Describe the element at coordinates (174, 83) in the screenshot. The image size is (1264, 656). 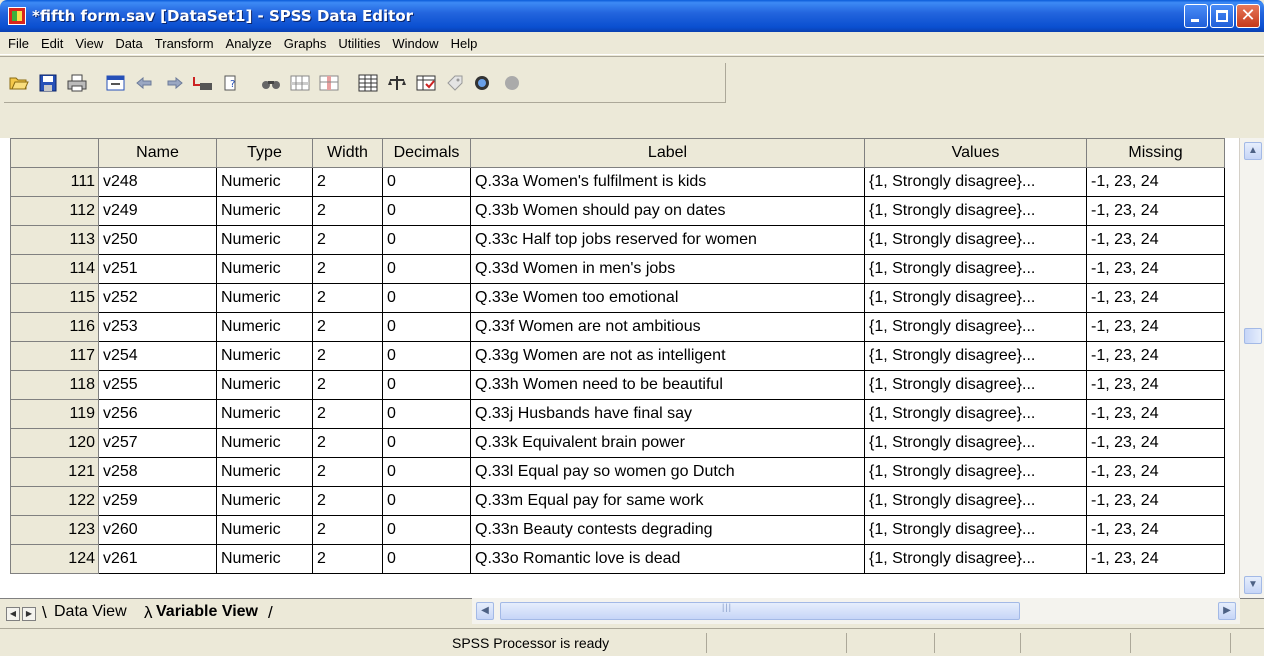
I see `redo-icon` at that location.